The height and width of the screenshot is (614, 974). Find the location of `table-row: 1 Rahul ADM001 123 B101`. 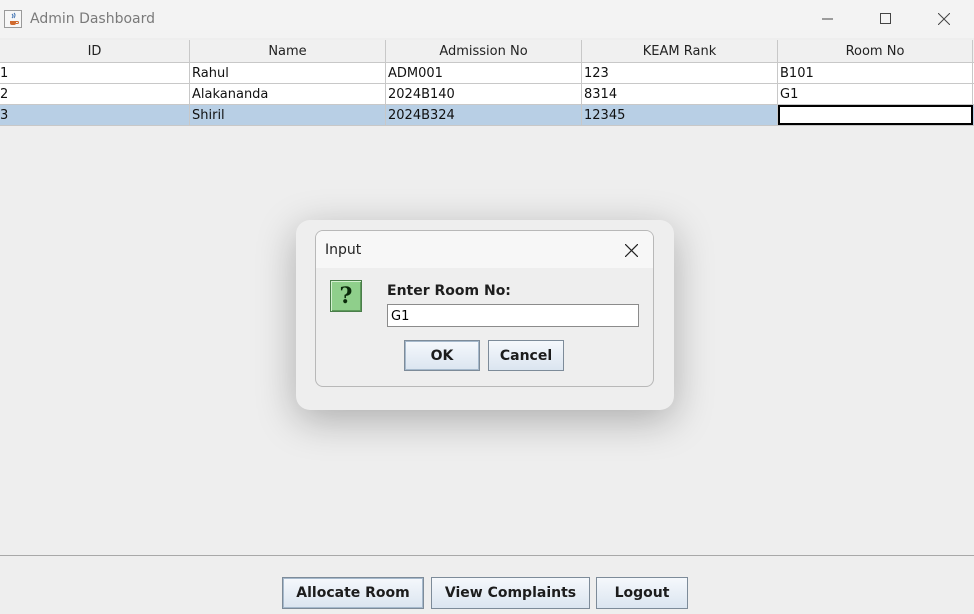

table-row: 1 Rahul ADM001 123 B101 is located at coordinates (487, 73).